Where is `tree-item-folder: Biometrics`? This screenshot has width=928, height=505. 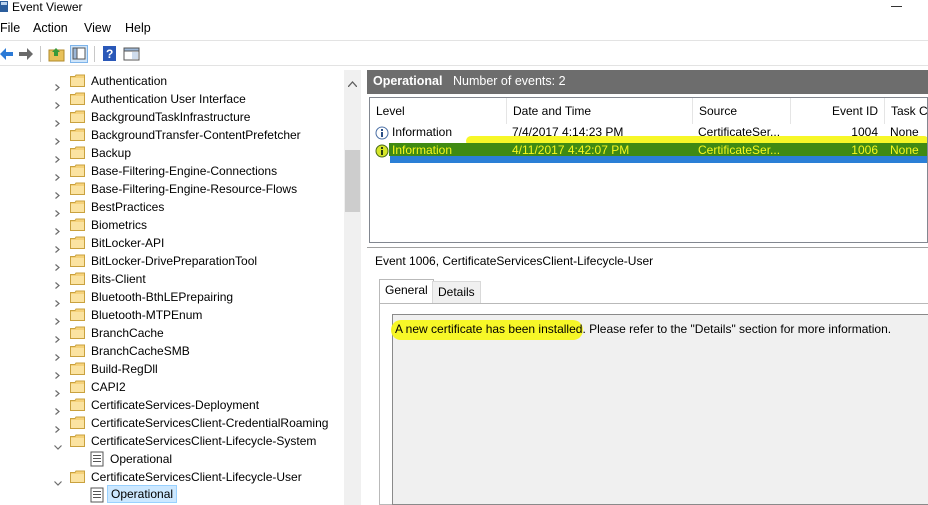 tree-item-folder: Biometrics is located at coordinates (172, 225).